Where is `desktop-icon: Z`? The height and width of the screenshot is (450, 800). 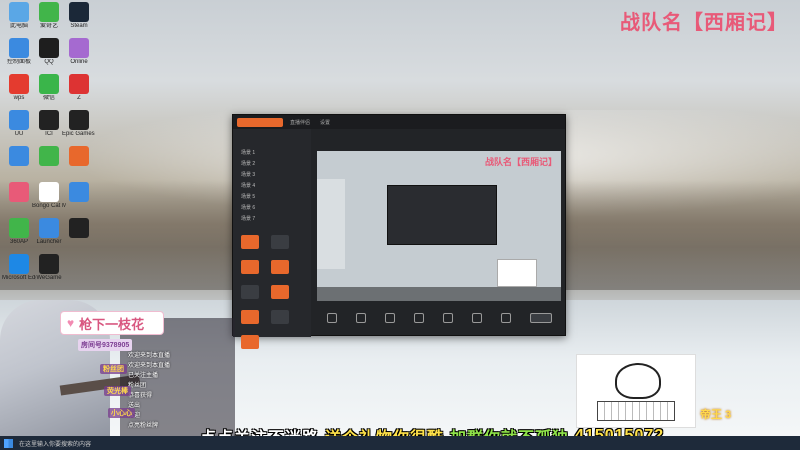 desktop-icon: Z is located at coordinates (79, 88).